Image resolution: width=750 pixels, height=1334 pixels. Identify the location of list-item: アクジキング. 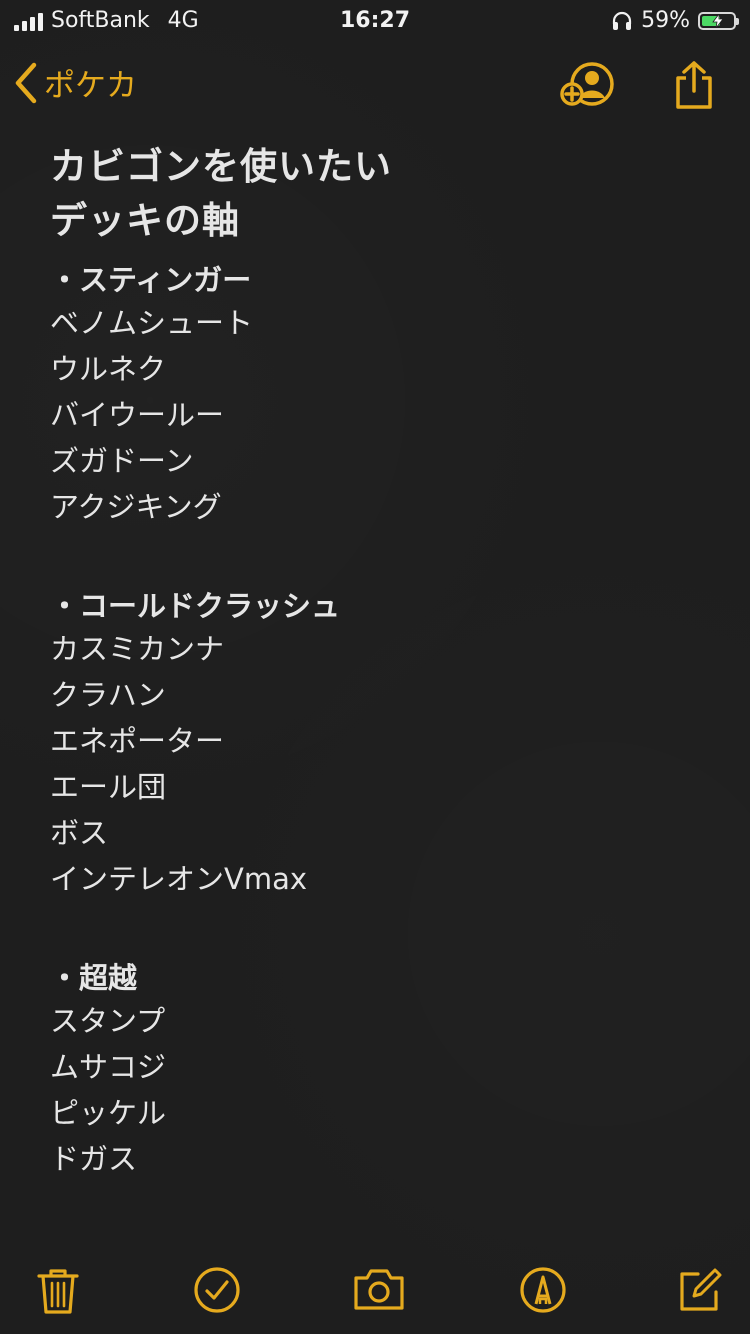
(136, 507).